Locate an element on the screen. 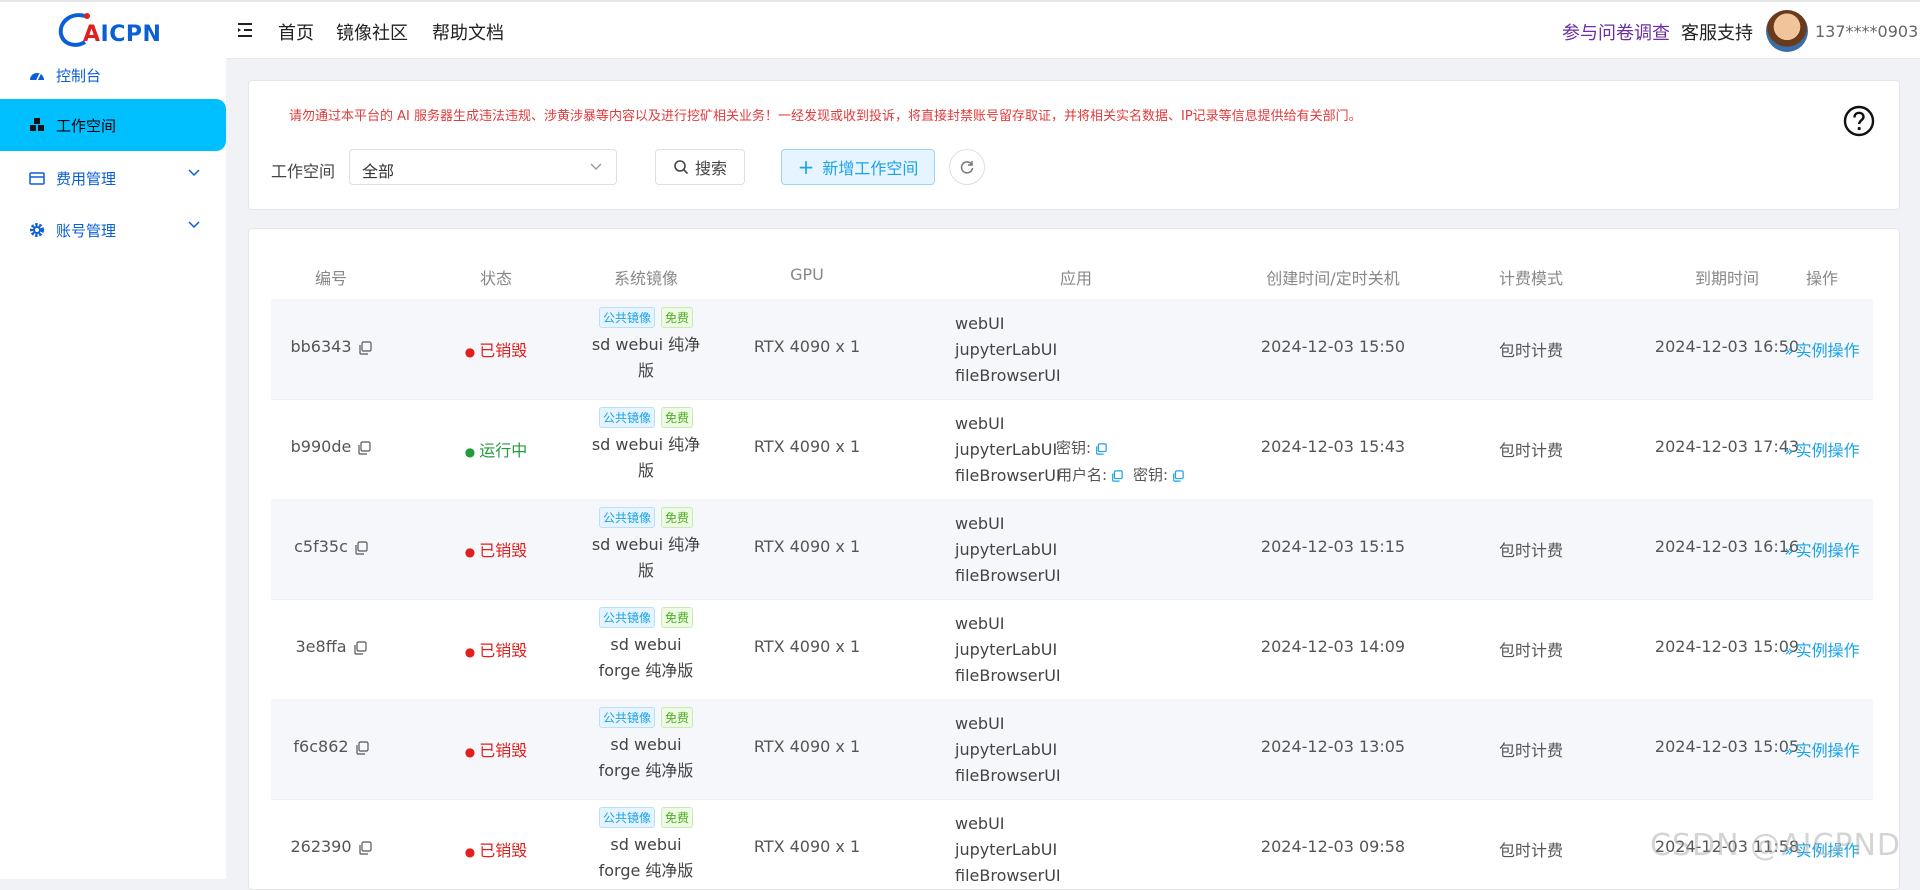 The image size is (1920, 890). user-phone: 137****0903 is located at coordinates (1866, 31).